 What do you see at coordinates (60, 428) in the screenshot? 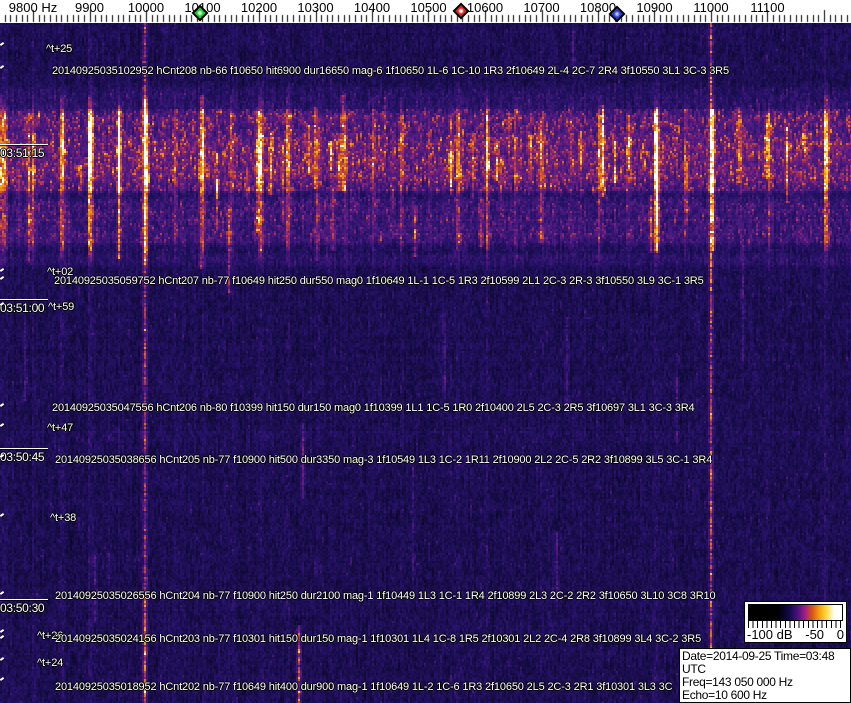
I see `time-annotation: ^t+47` at bounding box center [60, 428].